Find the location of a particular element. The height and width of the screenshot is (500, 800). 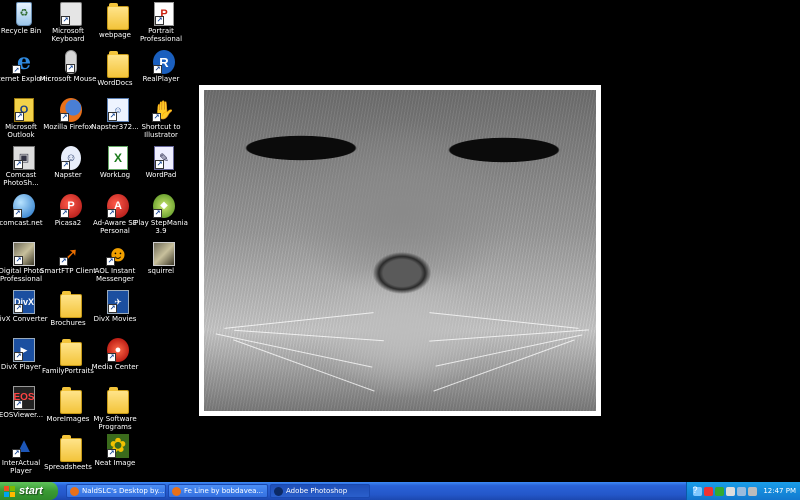

desktop-icon: Brochures is located at coordinates (71, 313).